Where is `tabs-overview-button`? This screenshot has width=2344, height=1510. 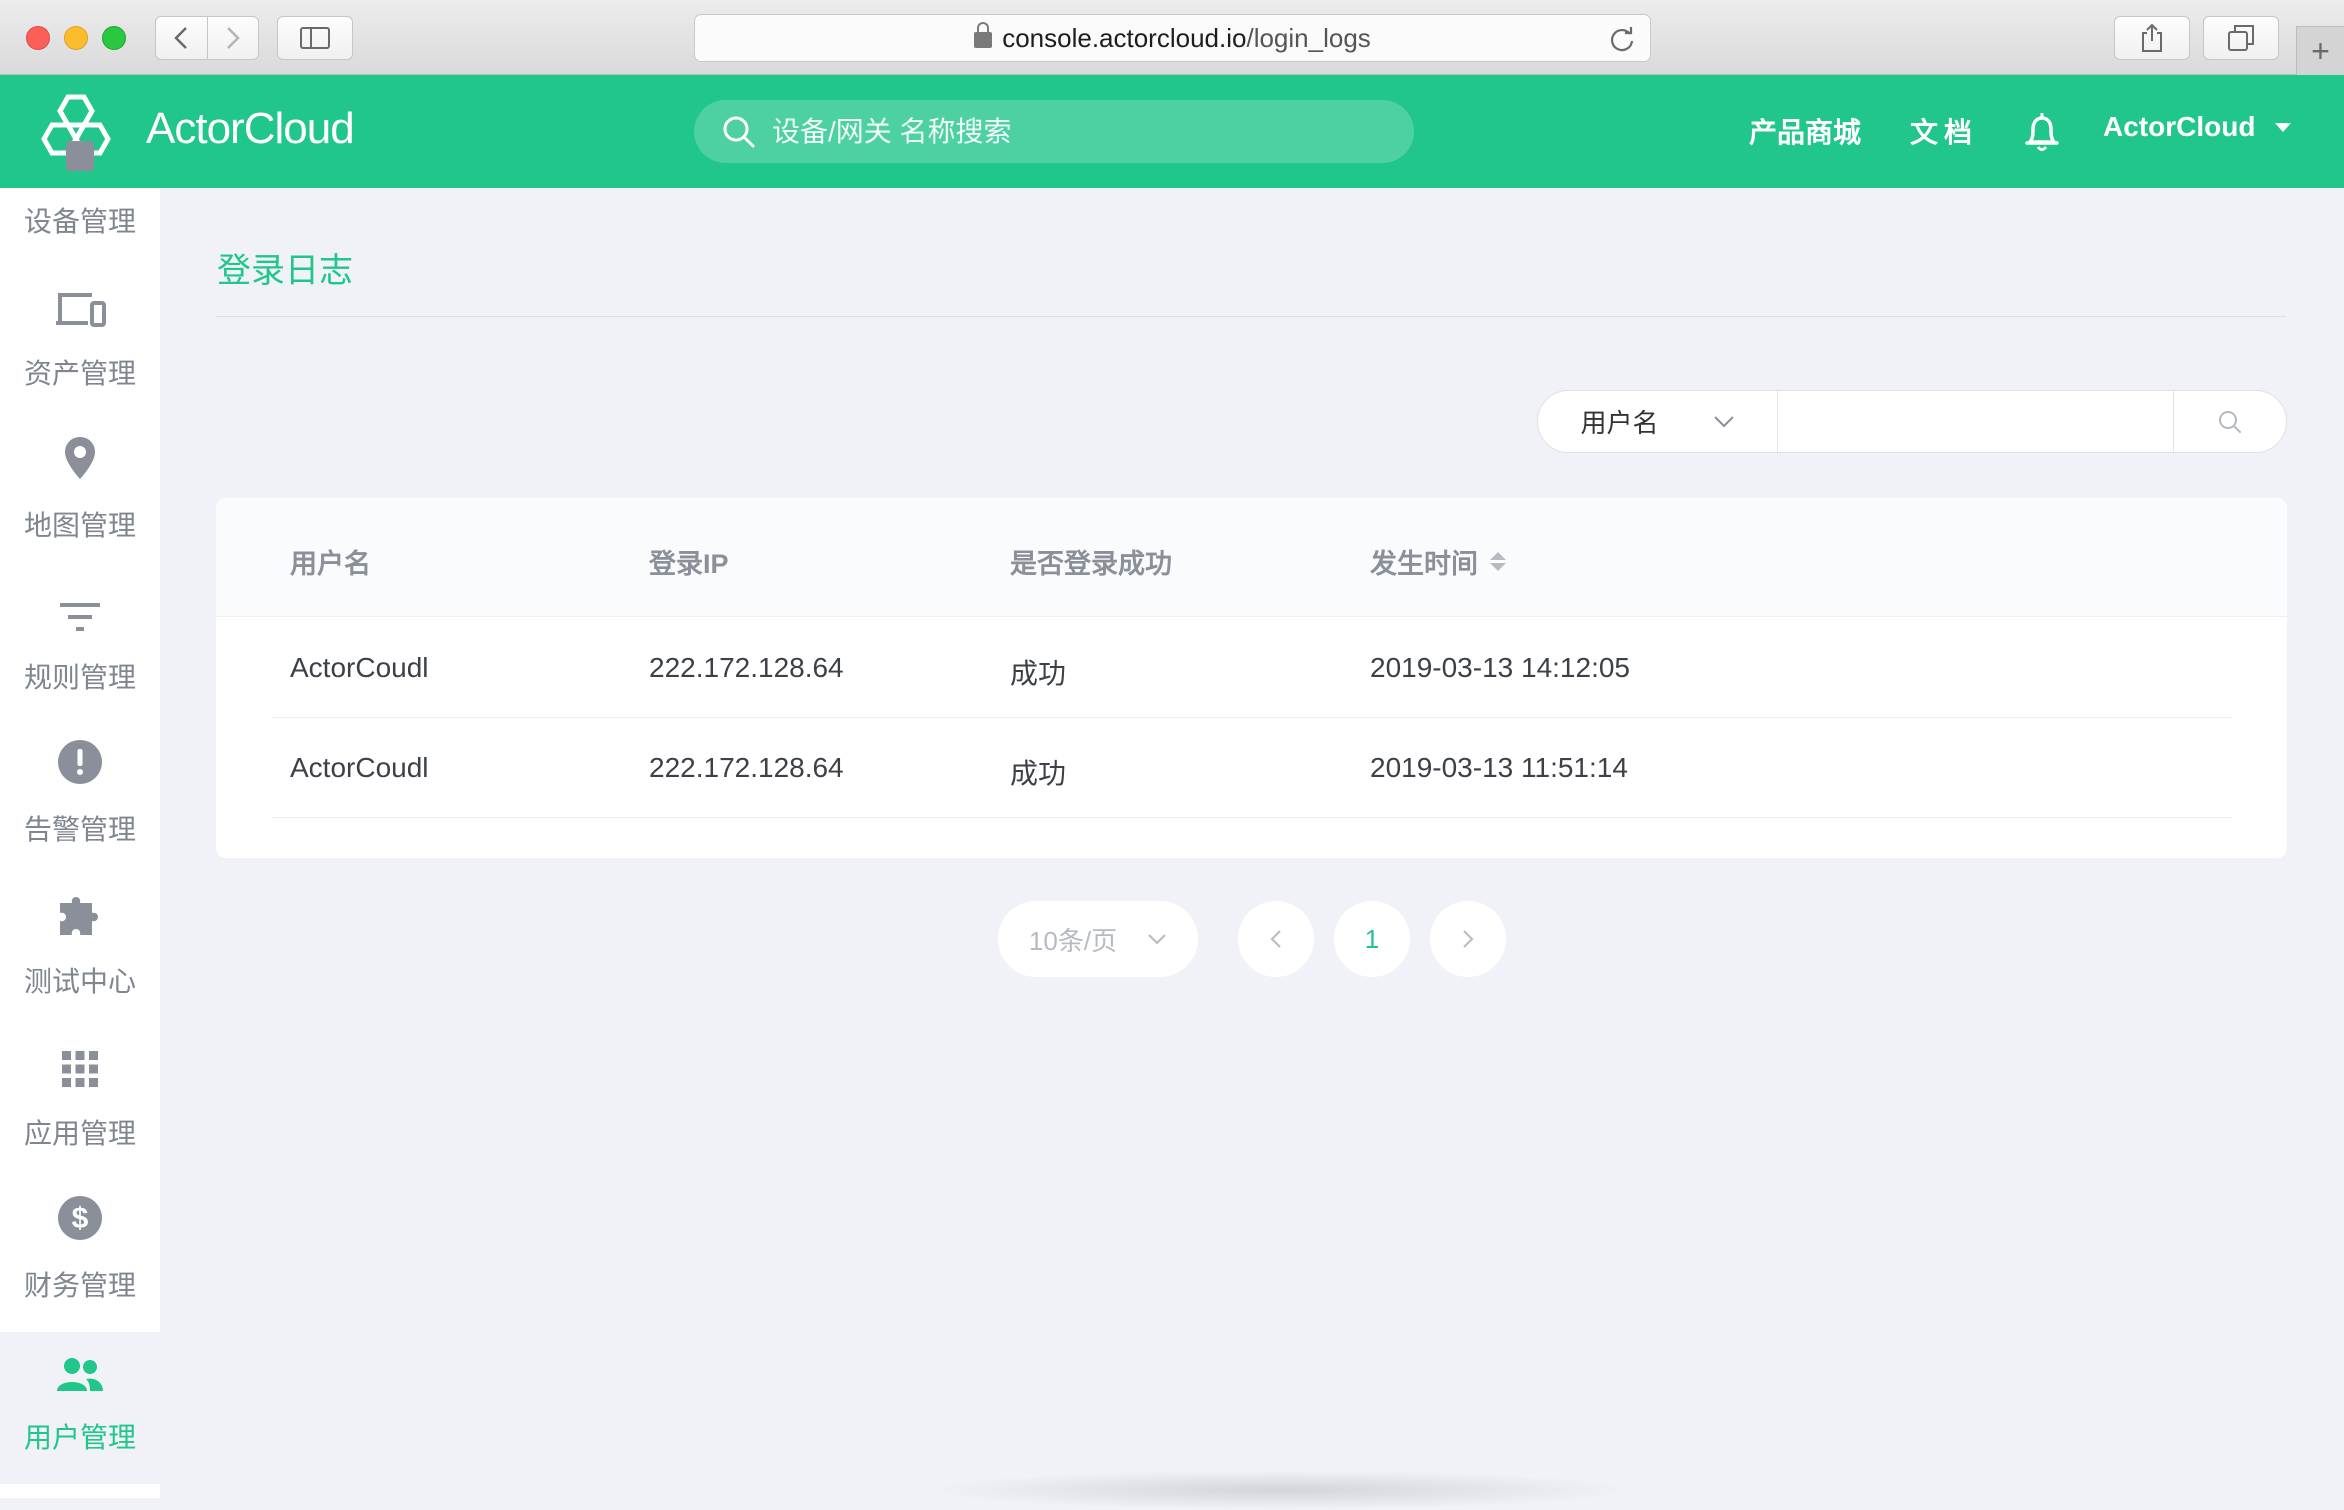
tabs-overview-button is located at coordinates (2241, 38).